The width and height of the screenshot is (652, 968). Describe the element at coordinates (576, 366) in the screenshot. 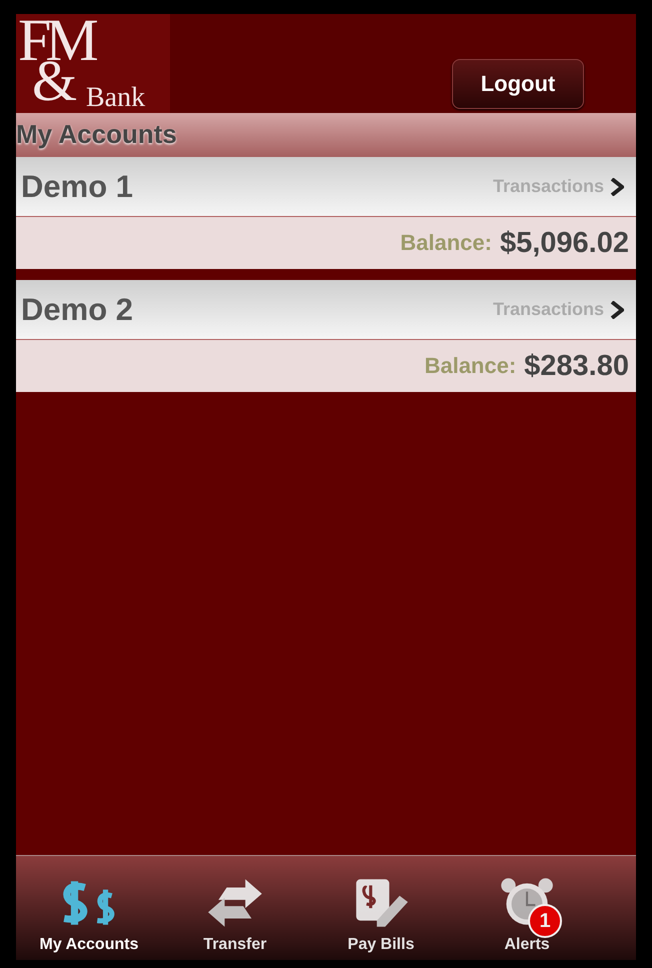

I see `balance-amount: $283.80` at that location.